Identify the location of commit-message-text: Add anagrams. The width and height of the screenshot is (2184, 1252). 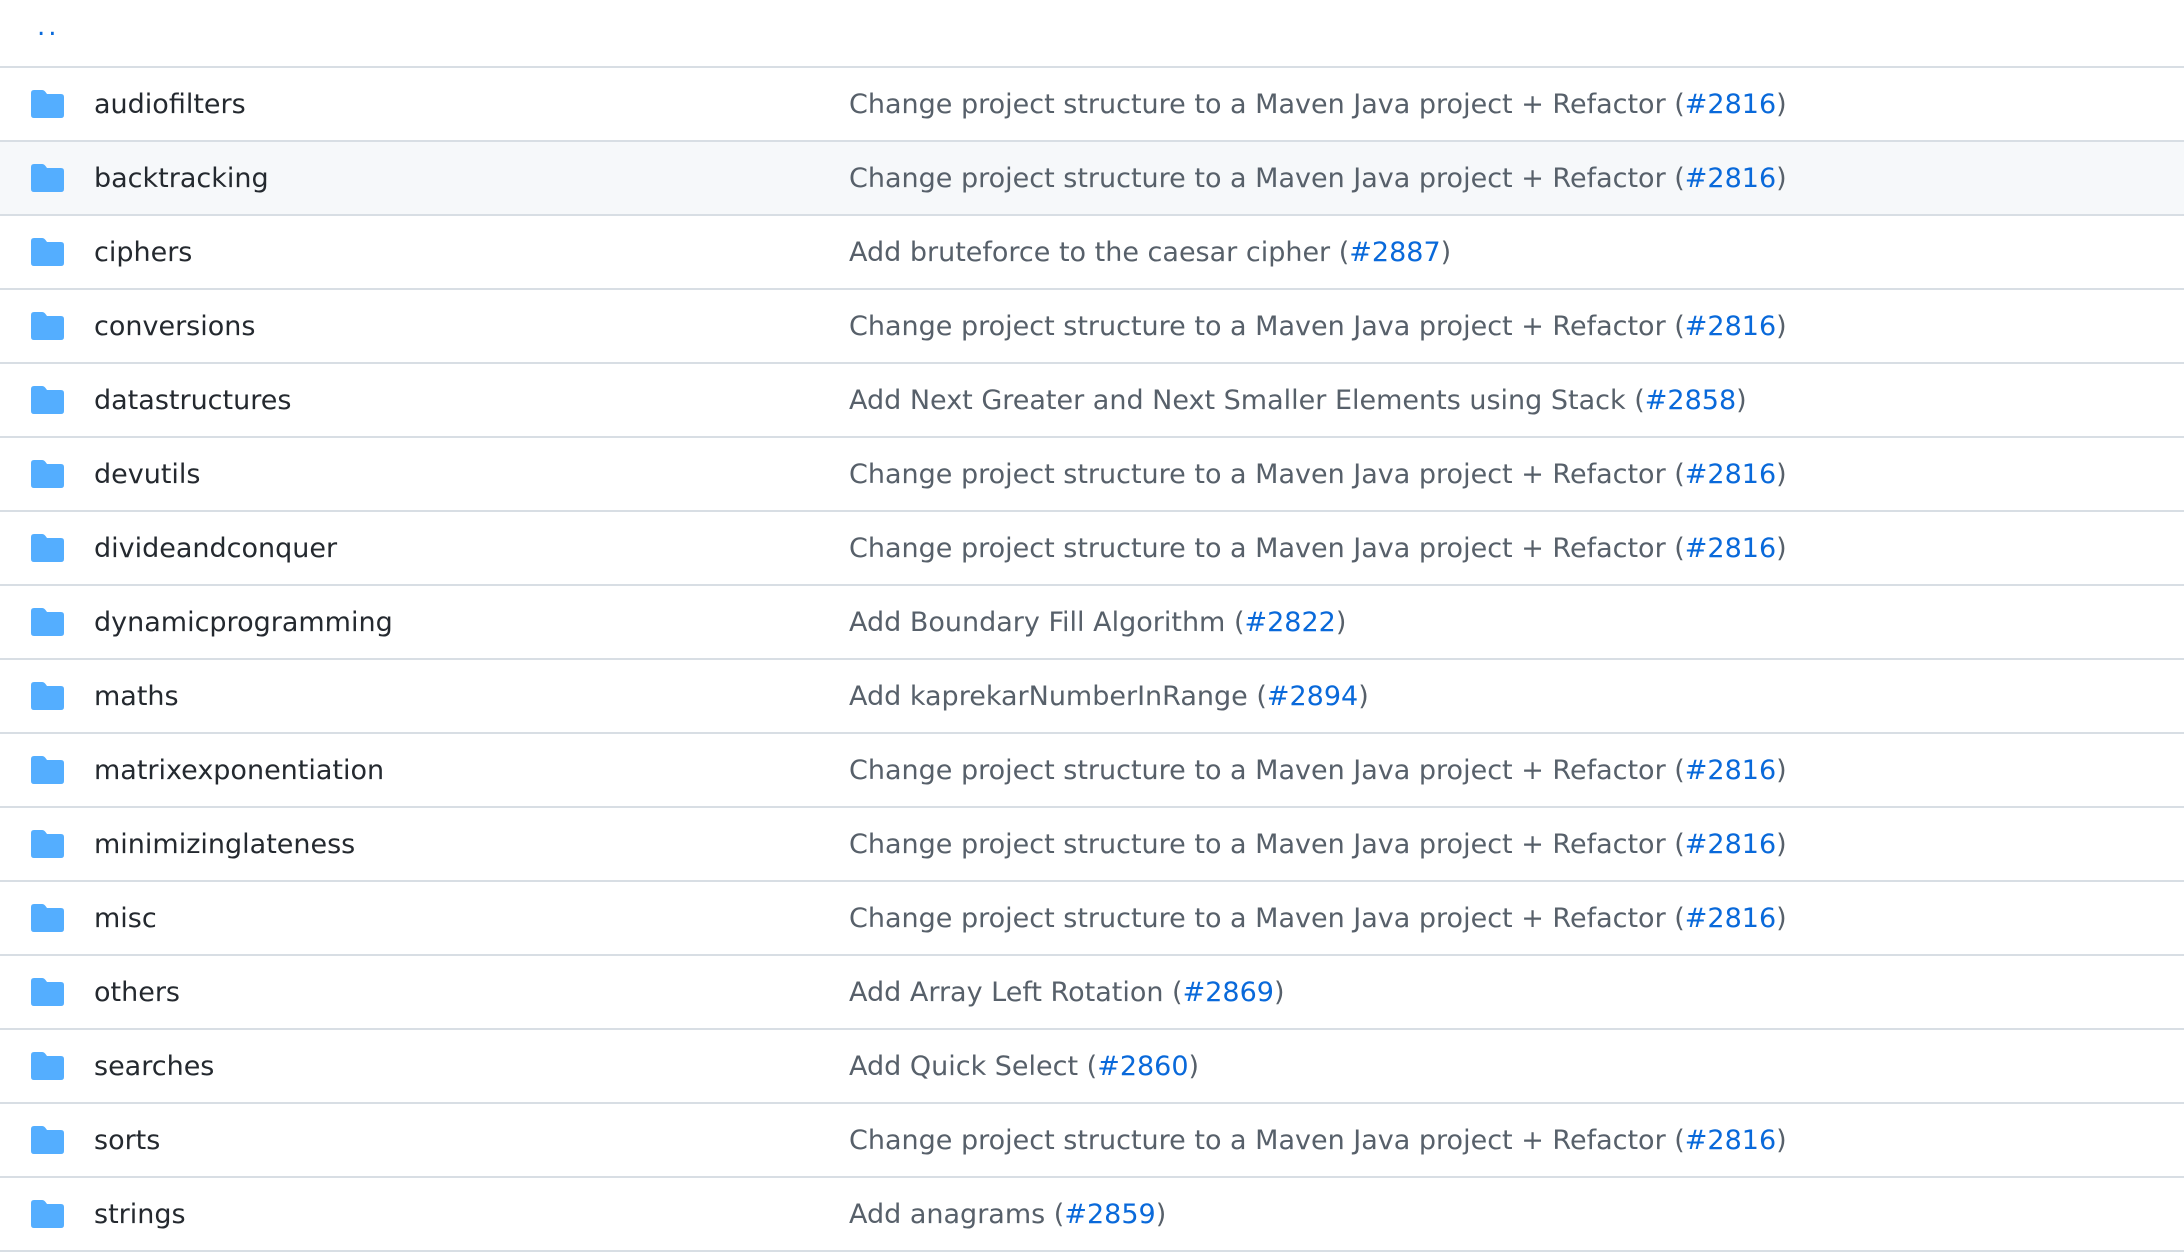
(947, 1214).